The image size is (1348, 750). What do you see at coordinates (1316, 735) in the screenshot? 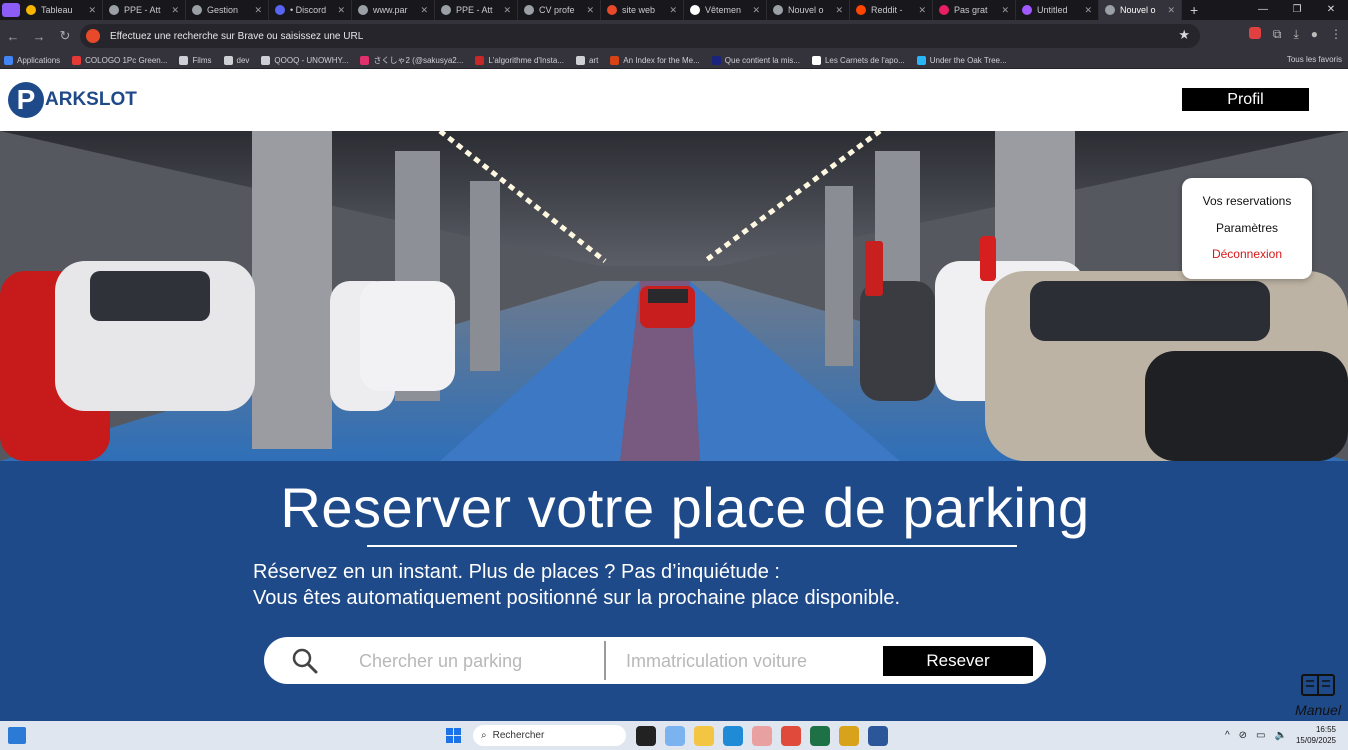
I see `clock: 16:55 15/09/2025` at bounding box center [1316, 735].